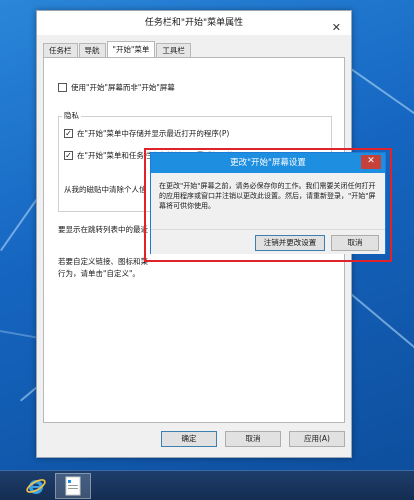 The image size is (414, 500). Describe the element at coordinates (99, 273) in the screenshot. I see `customize-text-2: 行为，请单击"自定义"。` at that location.